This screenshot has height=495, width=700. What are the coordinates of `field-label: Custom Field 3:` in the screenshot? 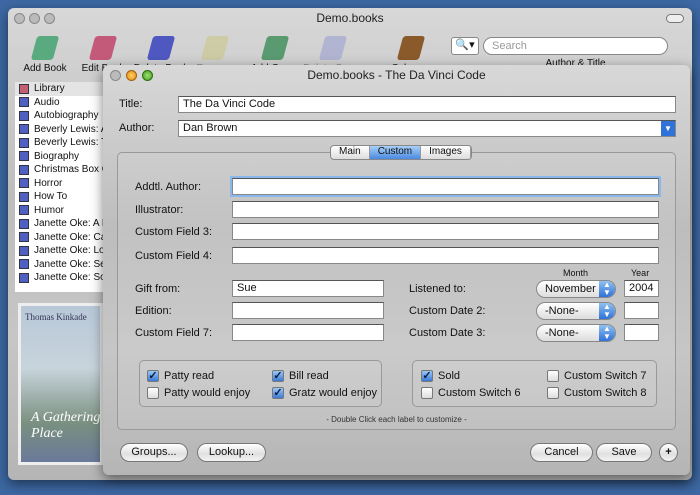 It's located at (174, 232).